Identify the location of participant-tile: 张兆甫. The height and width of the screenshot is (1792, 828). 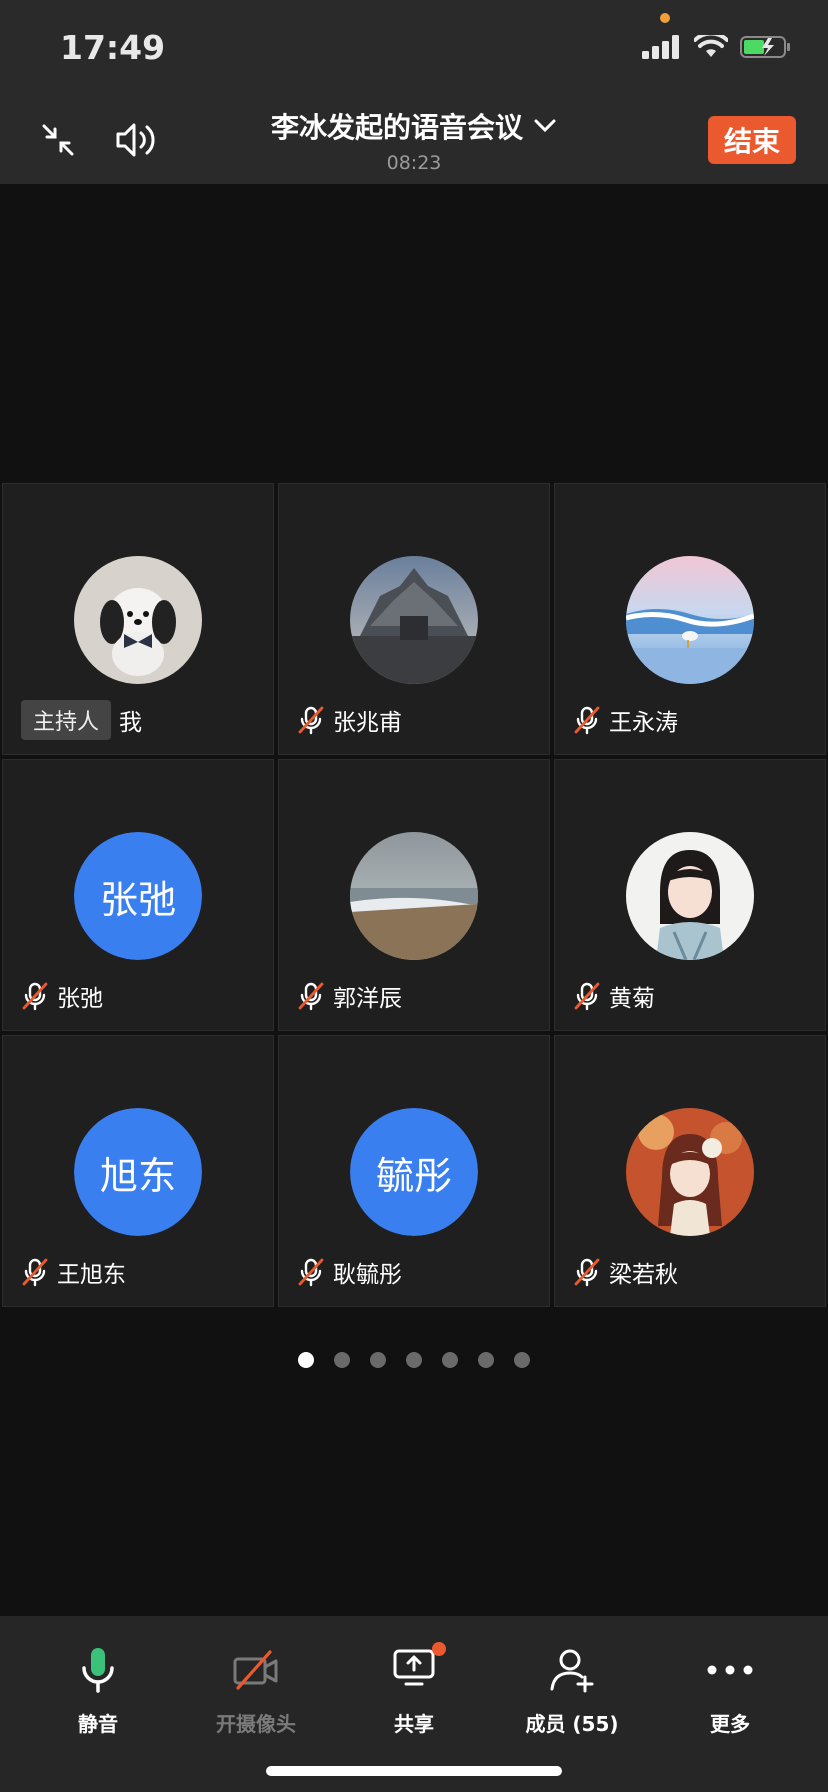
(414, 619).